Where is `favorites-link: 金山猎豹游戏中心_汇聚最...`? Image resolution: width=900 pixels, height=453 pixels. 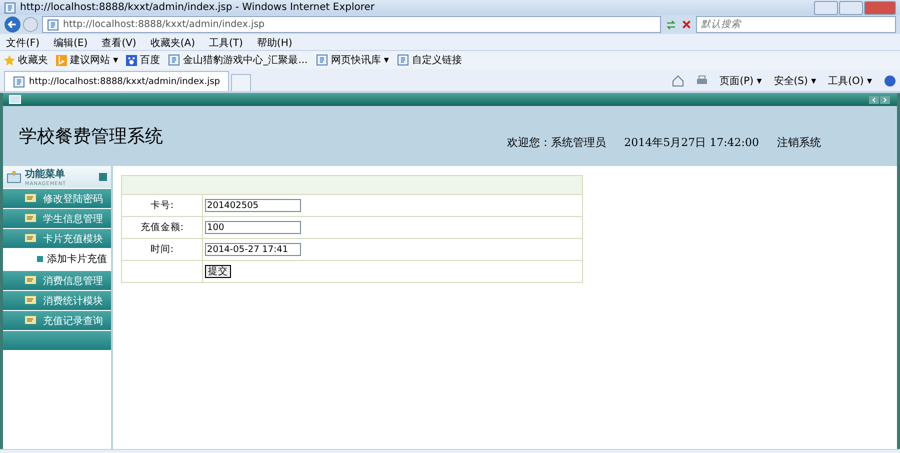
favorites-link: 金山猎豹游戏中心_汇聚最... is located at coordinates (238, 60).